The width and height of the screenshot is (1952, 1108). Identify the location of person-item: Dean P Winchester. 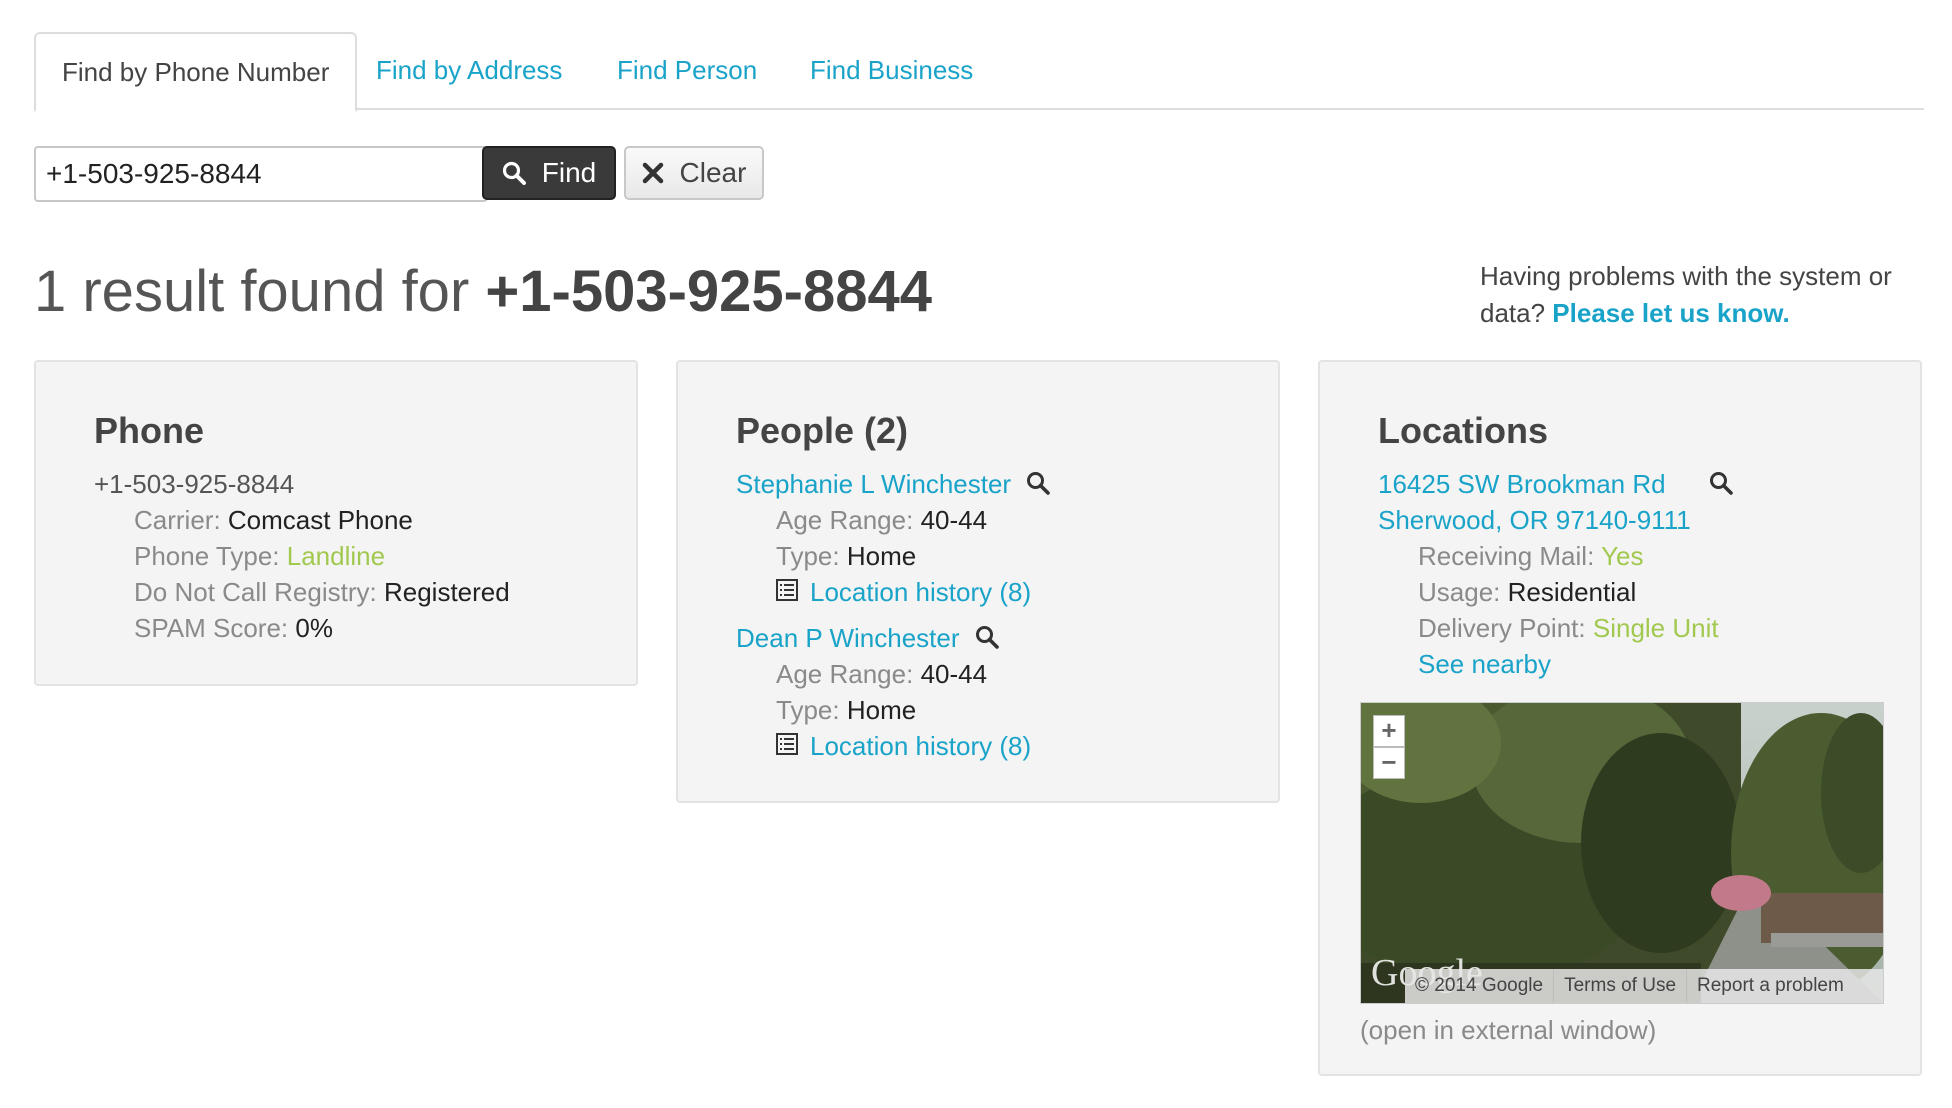
(867, 638).